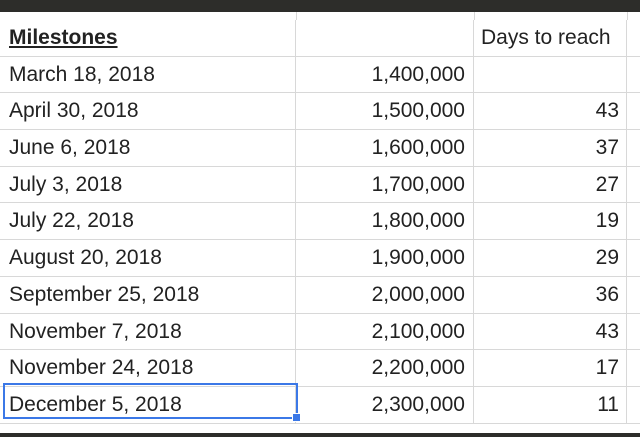 This screenshot has height=437, width=640. What do you see at coordinates (550, 74) in the screenshot?
I see `days-cell` at bounding box center [550, 74].